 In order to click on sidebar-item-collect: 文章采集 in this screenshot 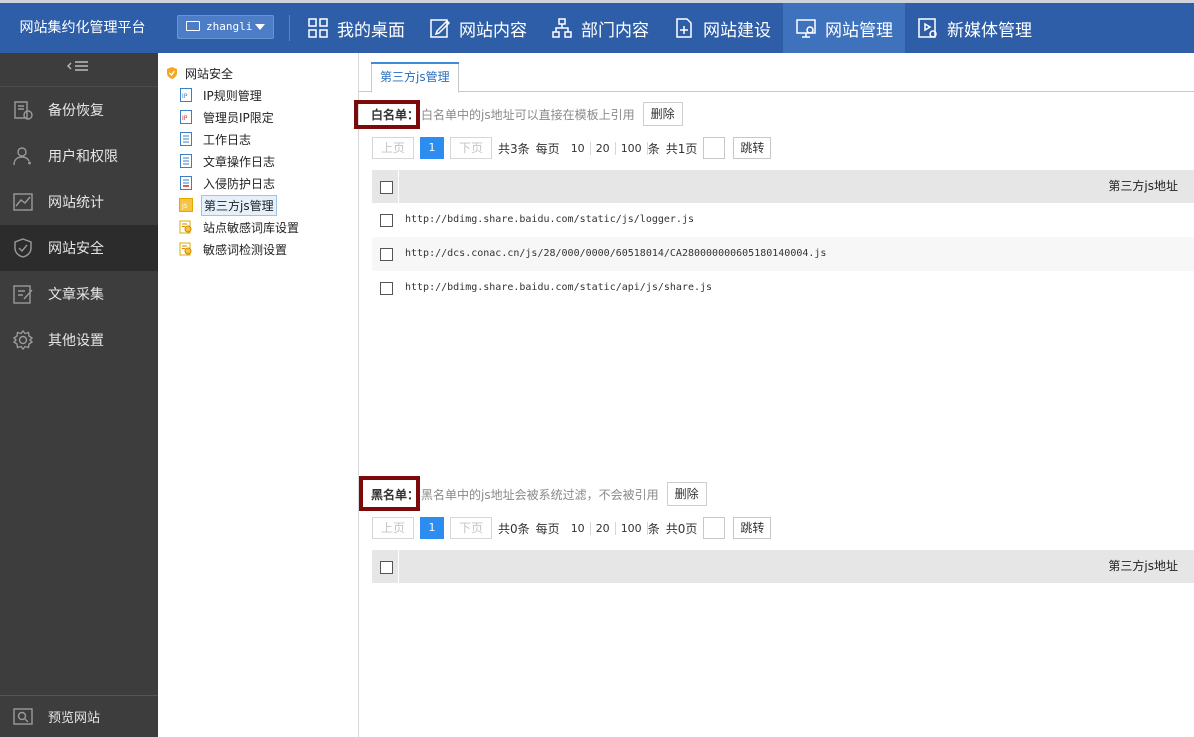, I will do `click(79, 294)`.